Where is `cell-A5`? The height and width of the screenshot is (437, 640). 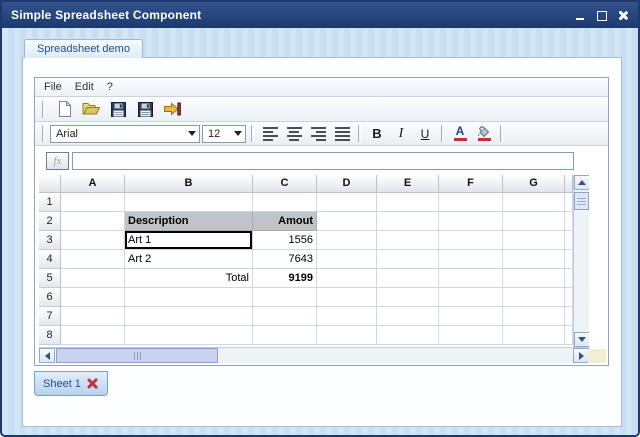 cell-A5 is located at coordinates (93, 278).